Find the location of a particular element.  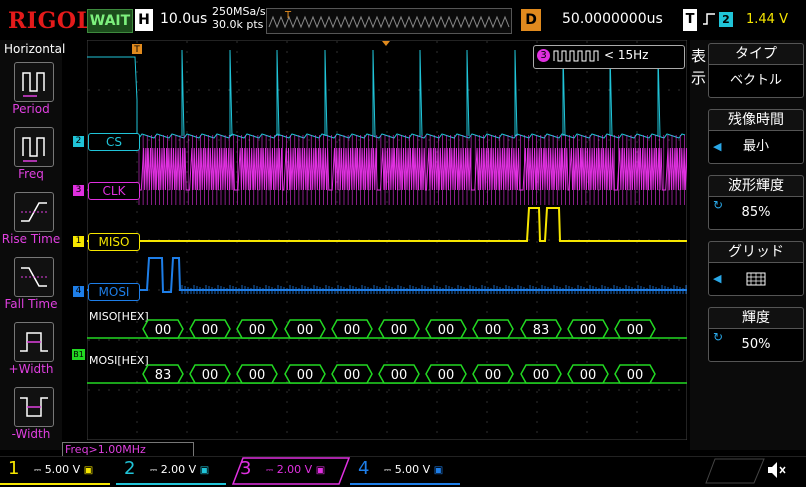

menu-persistence: 残像時間 ◀ 最小 is located at coordinates (756, 136).